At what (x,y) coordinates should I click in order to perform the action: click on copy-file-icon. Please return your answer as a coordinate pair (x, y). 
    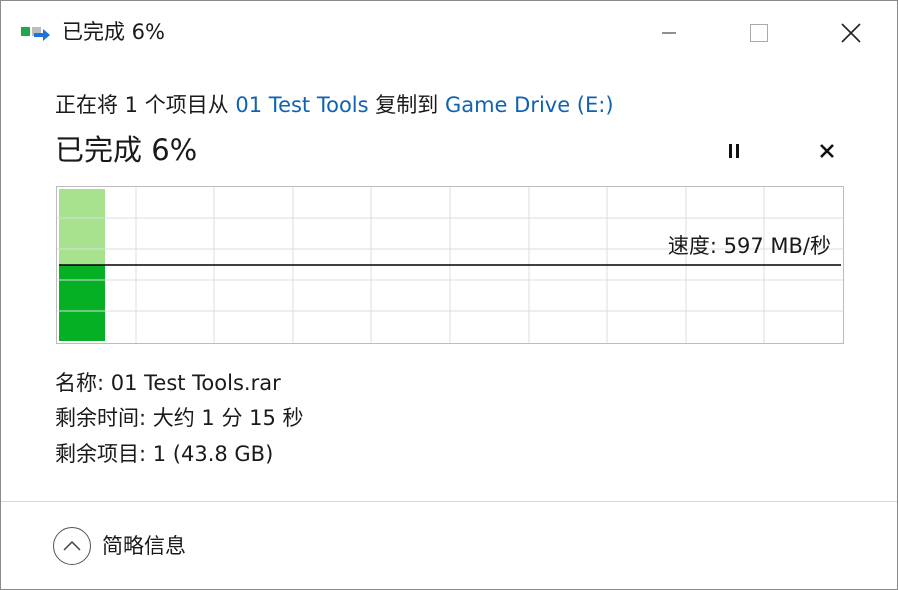
    Looking at the image, I should click on (36, 35).